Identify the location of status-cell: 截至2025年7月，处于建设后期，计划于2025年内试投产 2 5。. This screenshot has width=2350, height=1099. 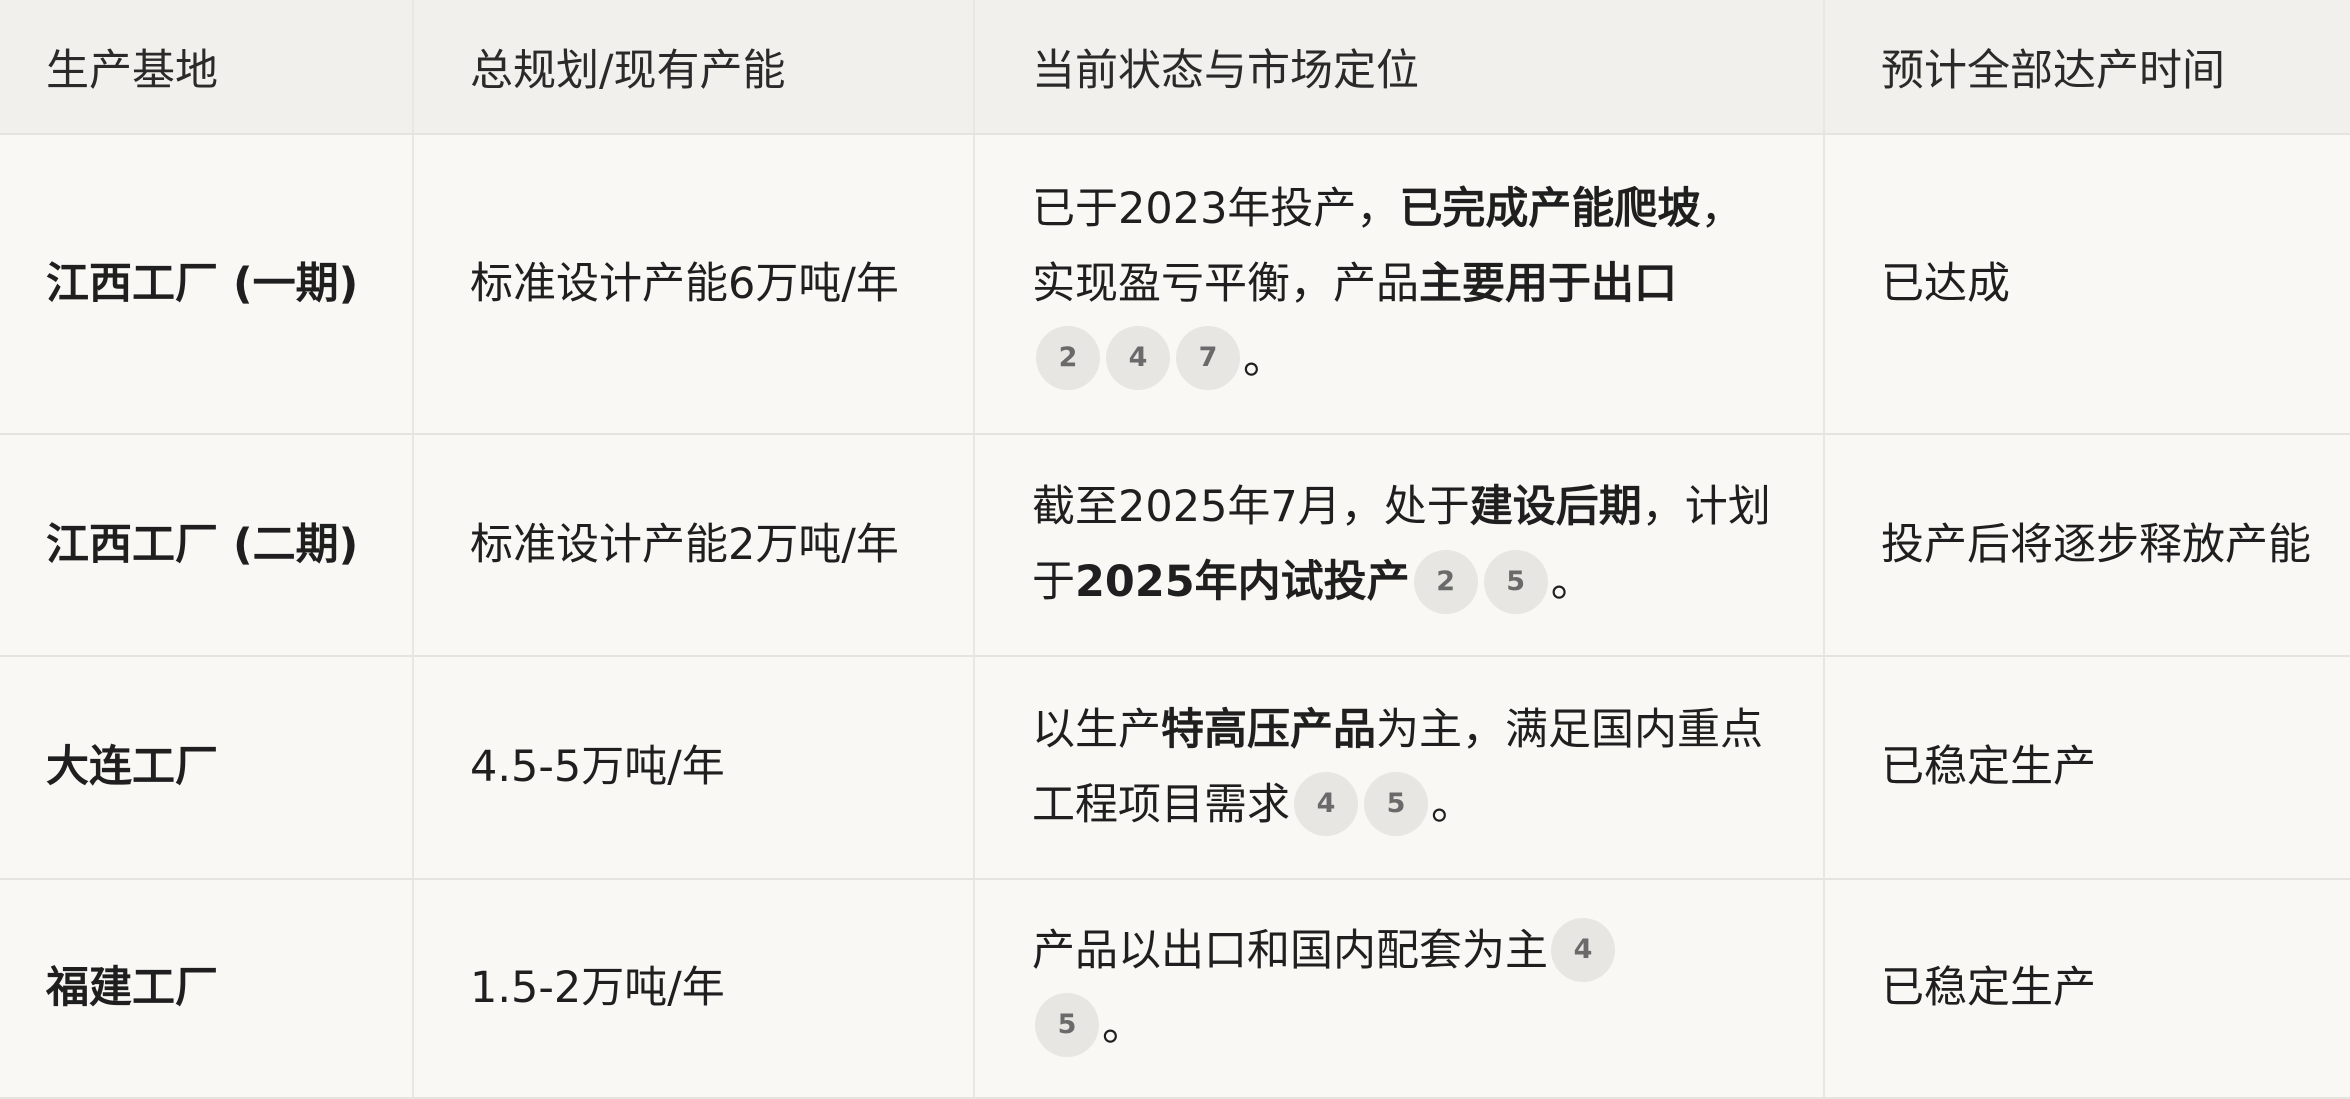
(1399, 545).